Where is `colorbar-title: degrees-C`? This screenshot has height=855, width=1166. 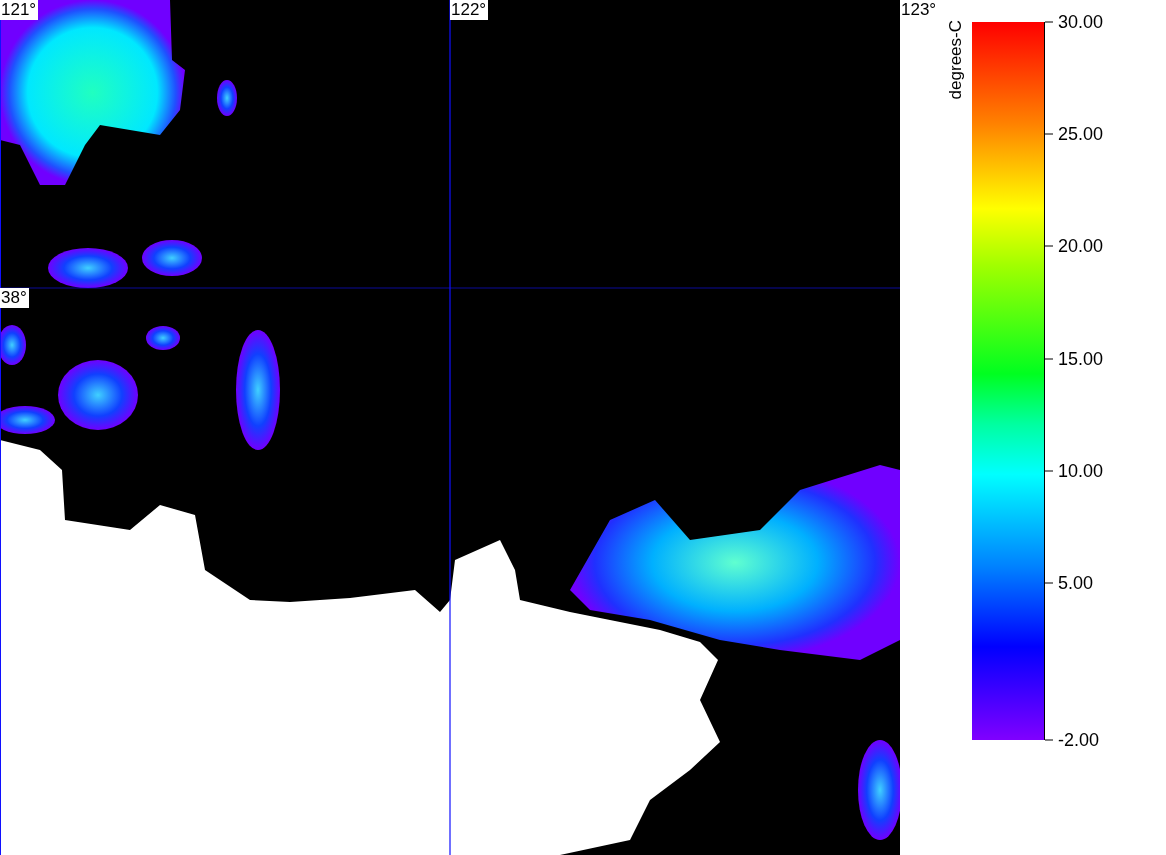 colorbar-title: degrees-C is located at coordinates (956, 60).